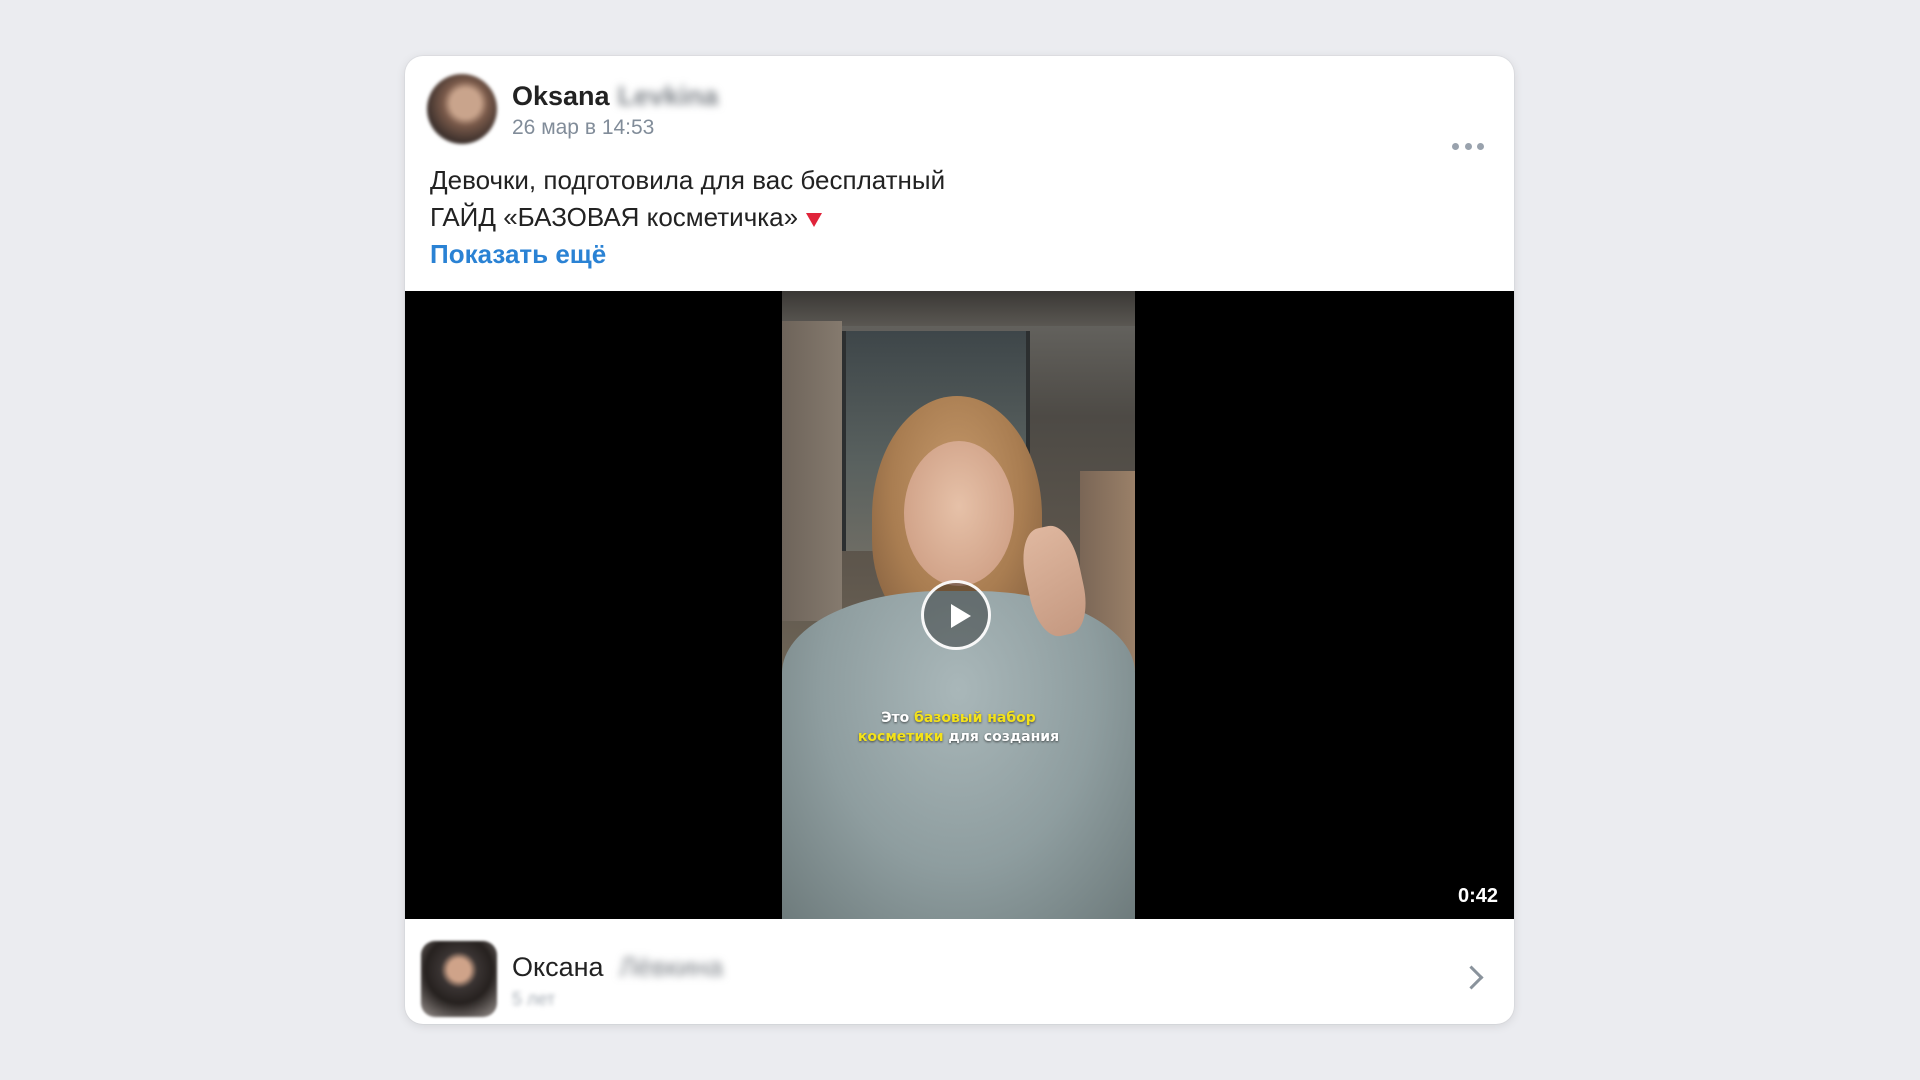  What do you see at coordinates (518, 254) in the screenshot?
I see `show-more-link: Показать ещё` at bounding box center [518, 254].